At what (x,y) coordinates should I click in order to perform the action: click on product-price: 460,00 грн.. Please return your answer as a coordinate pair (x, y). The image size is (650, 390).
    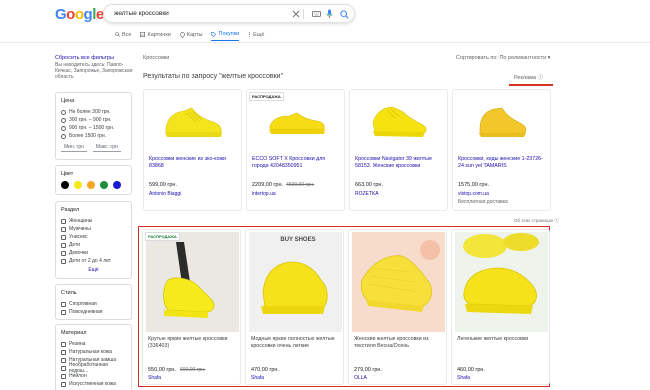
    Looking at the image, I should click on (471, 370).